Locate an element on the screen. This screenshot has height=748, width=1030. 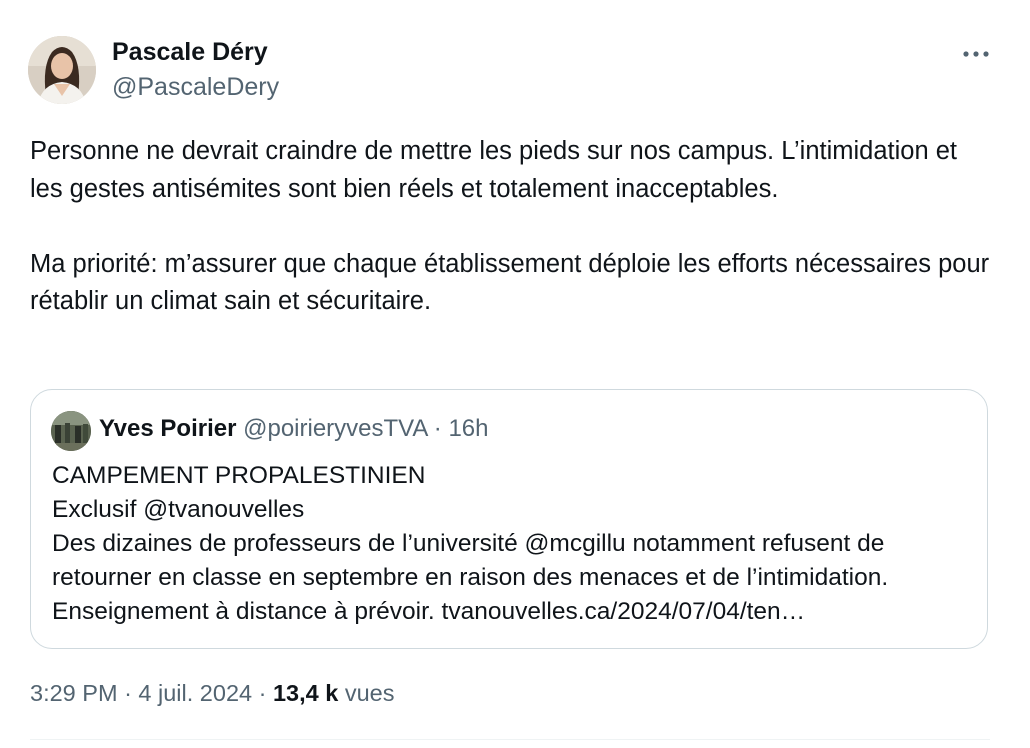
quoted-line: Exclusif @tvanouvelles is located at coordinates (178, 509).